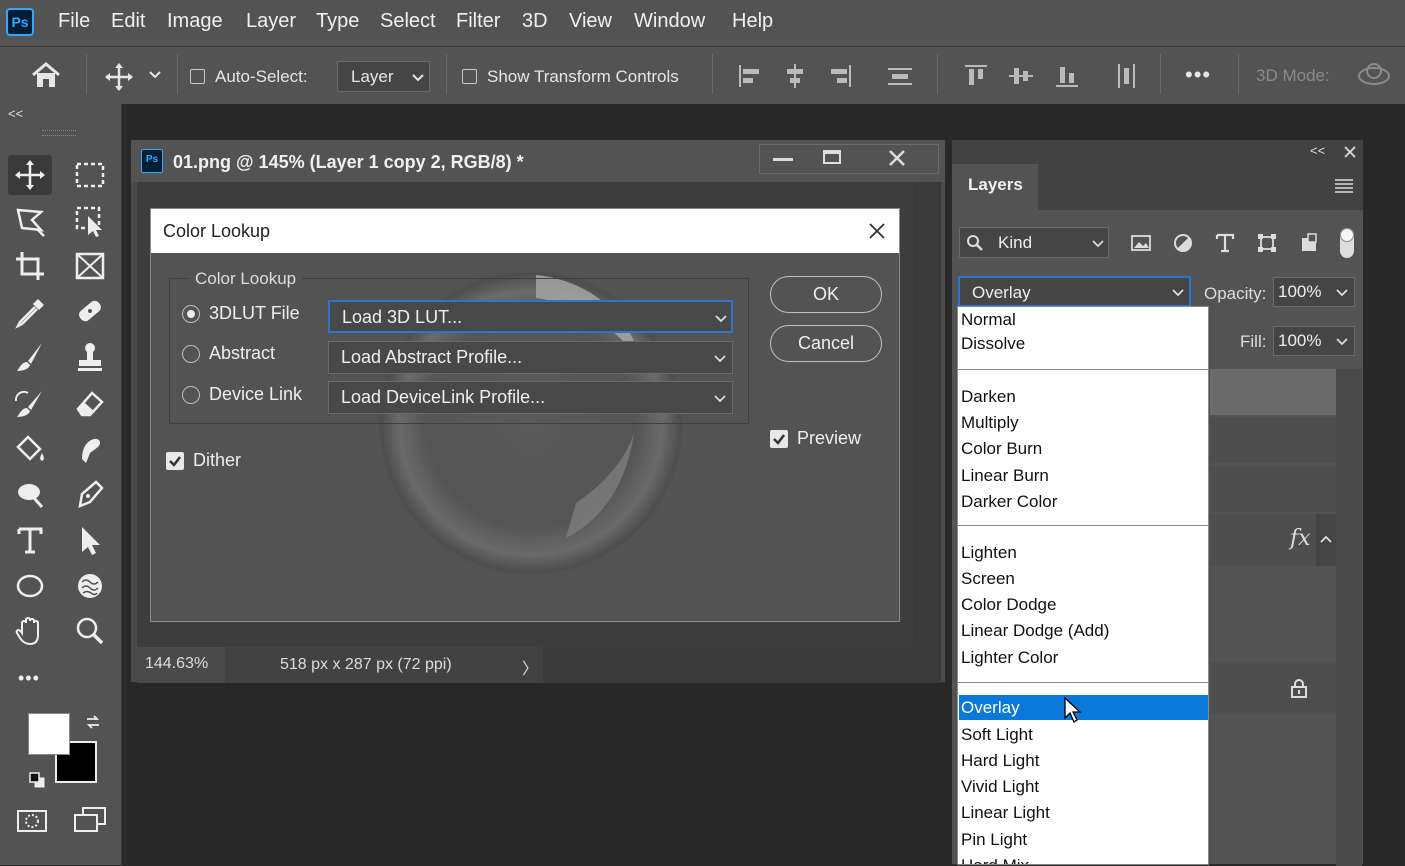  Describe the element at coordinates (29, 678) in the screenshot. I see `edit-toolbar-button: •••` at that location.